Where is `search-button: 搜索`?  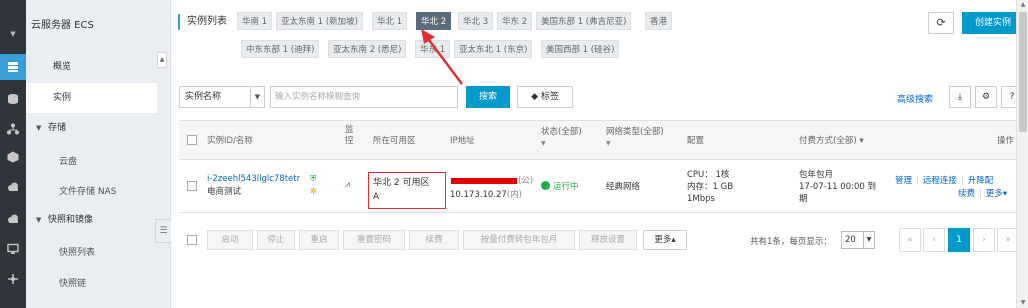
search-button: 搜索 is located at coordinates (488, 97).